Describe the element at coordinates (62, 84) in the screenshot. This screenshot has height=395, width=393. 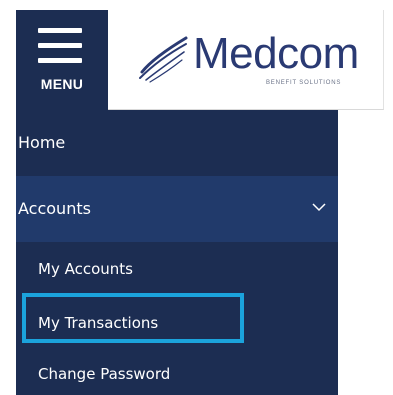
I see `menu-label: MENU` at that location.